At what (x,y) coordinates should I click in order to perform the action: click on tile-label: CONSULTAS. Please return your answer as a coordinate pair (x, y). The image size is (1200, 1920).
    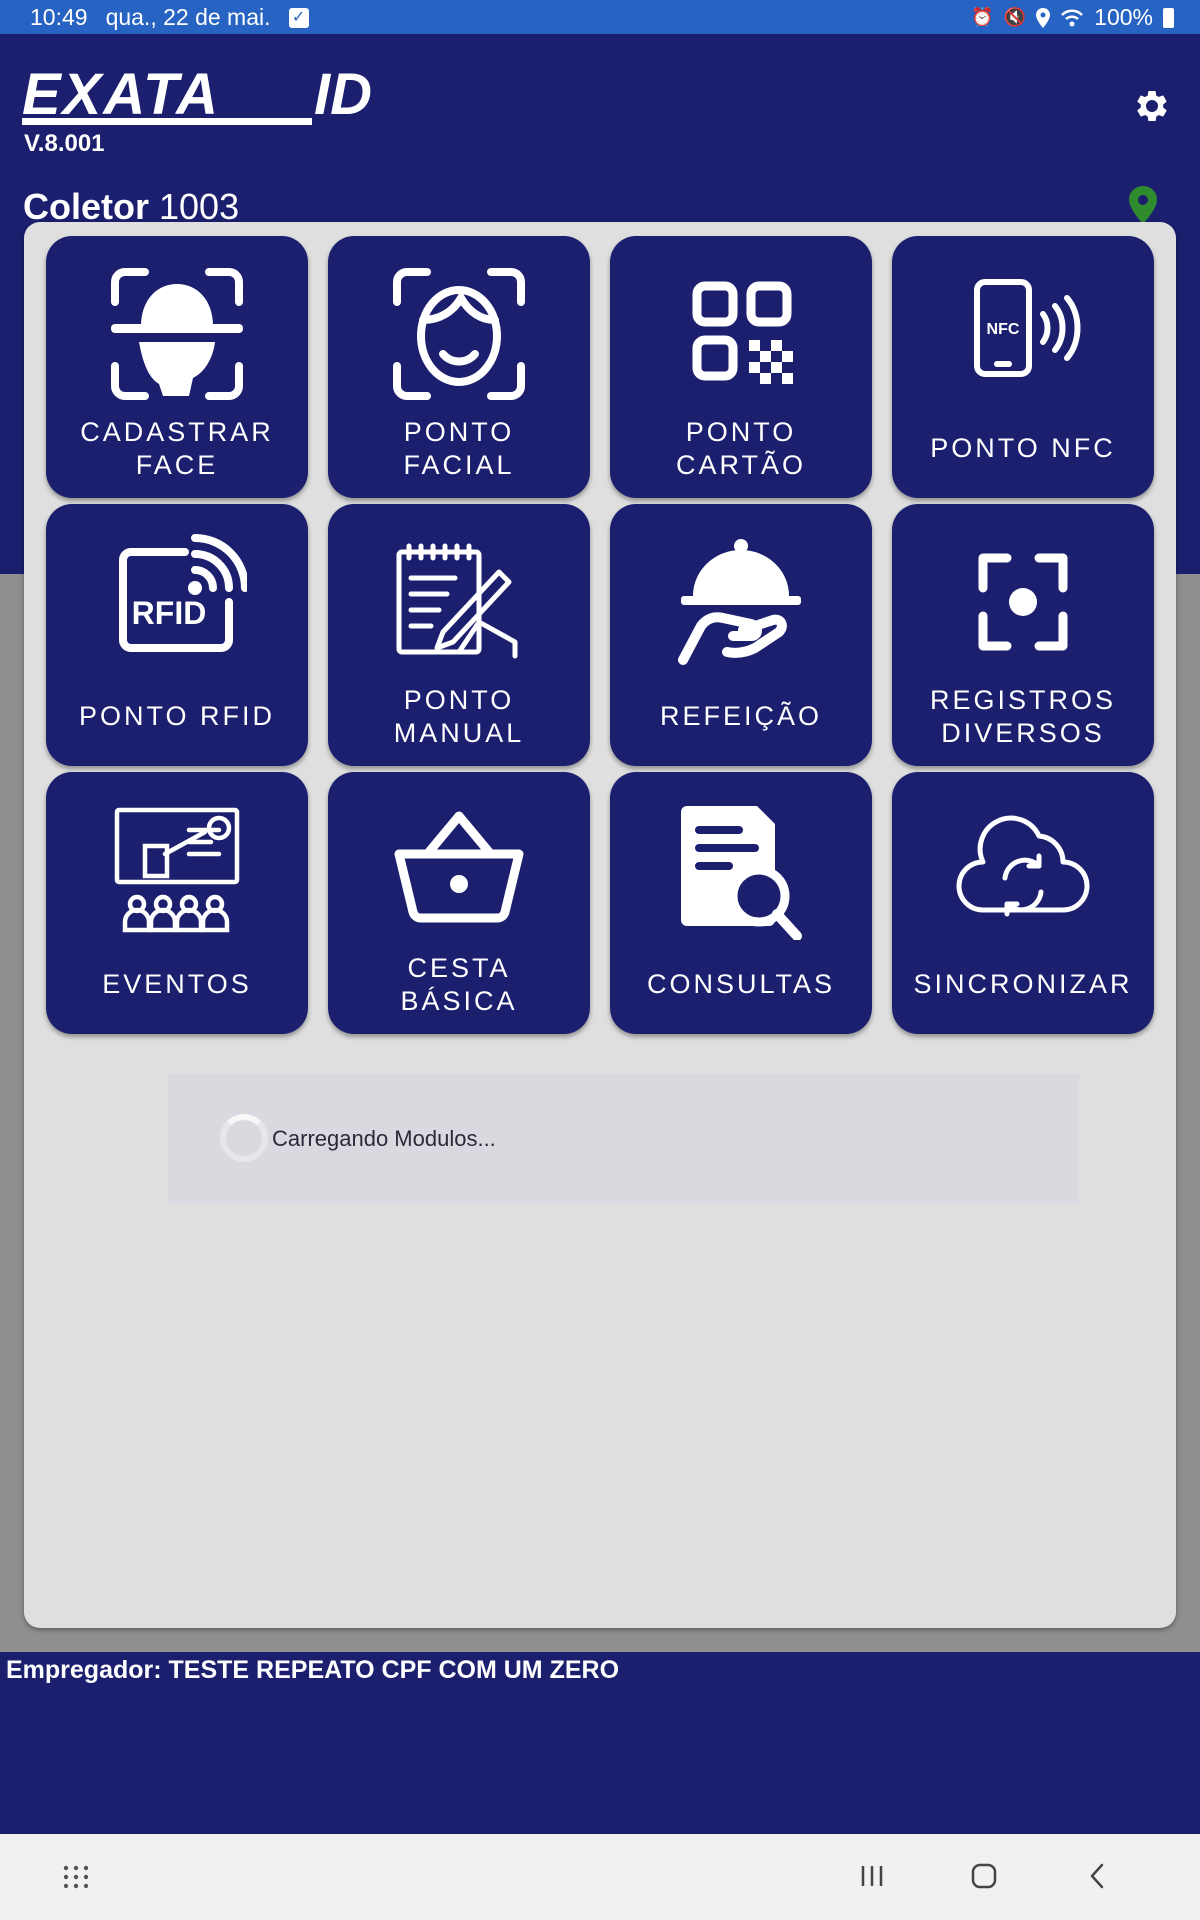
    Looking at the image, I should click on (741, 984).